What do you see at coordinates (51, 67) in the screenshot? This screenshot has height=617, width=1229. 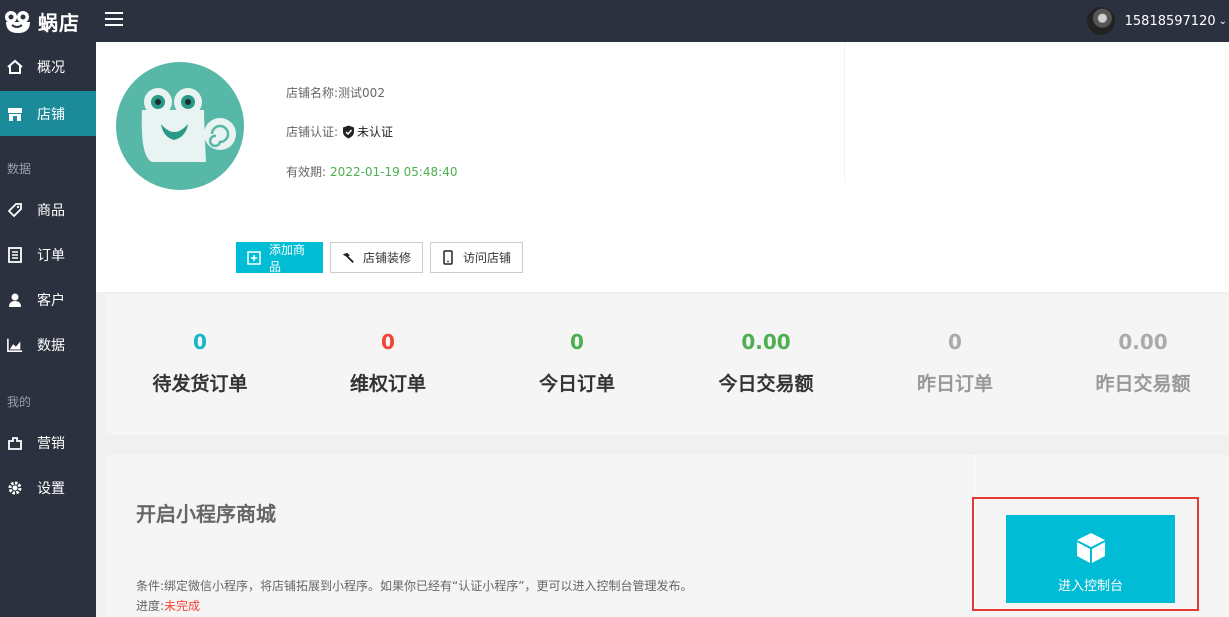 I see `sidebar-item-label: 概况` at bounding box center [51, 67].